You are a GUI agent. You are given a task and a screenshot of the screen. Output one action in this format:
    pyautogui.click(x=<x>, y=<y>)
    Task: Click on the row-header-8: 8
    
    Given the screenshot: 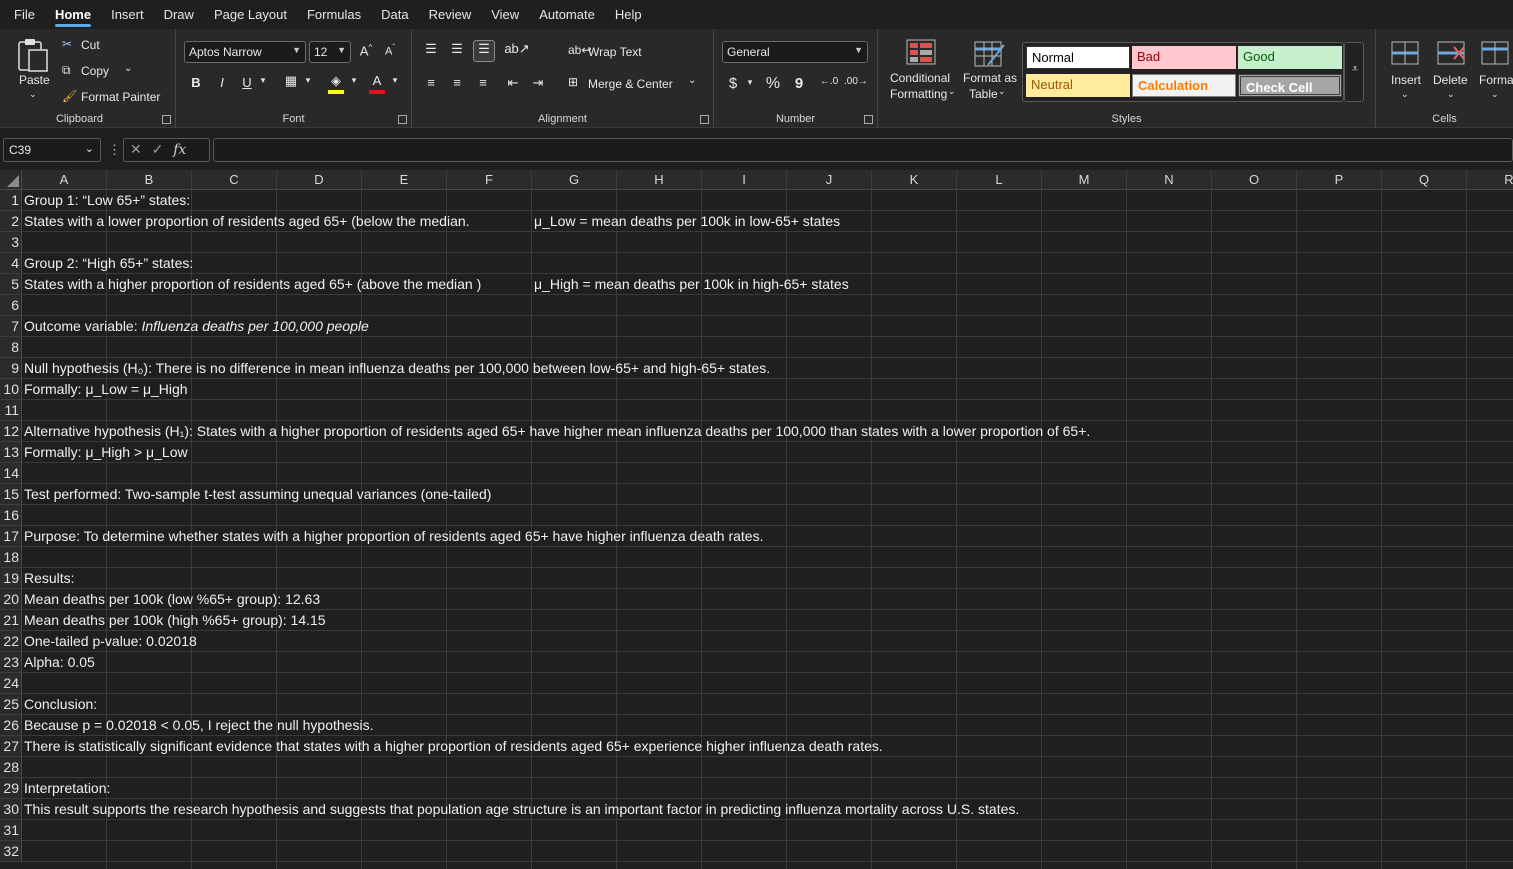 What is the action you would take?
    pyautogui.click(x=11, y=347)
    